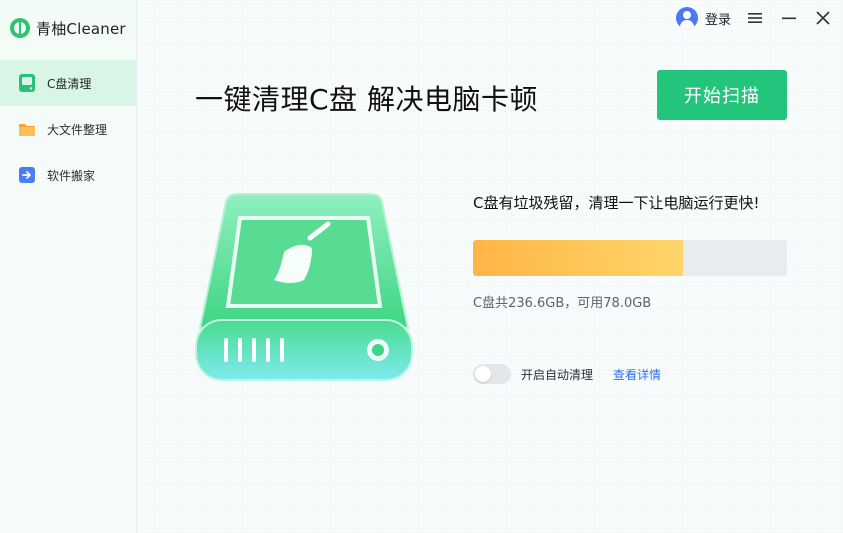 Image resolution: width=843 pixels, height=533 pixels. I want to click on sidebar-item-c-drive-clean: C盘清理, so click(68, 83).